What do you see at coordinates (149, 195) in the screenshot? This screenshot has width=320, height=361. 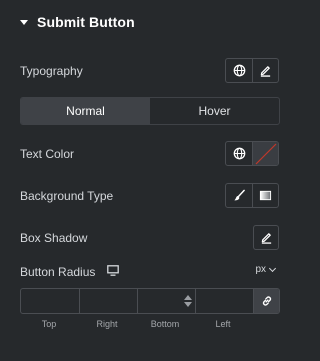 I see `background-type-row: Background Type` at bounding box center [149, 195].